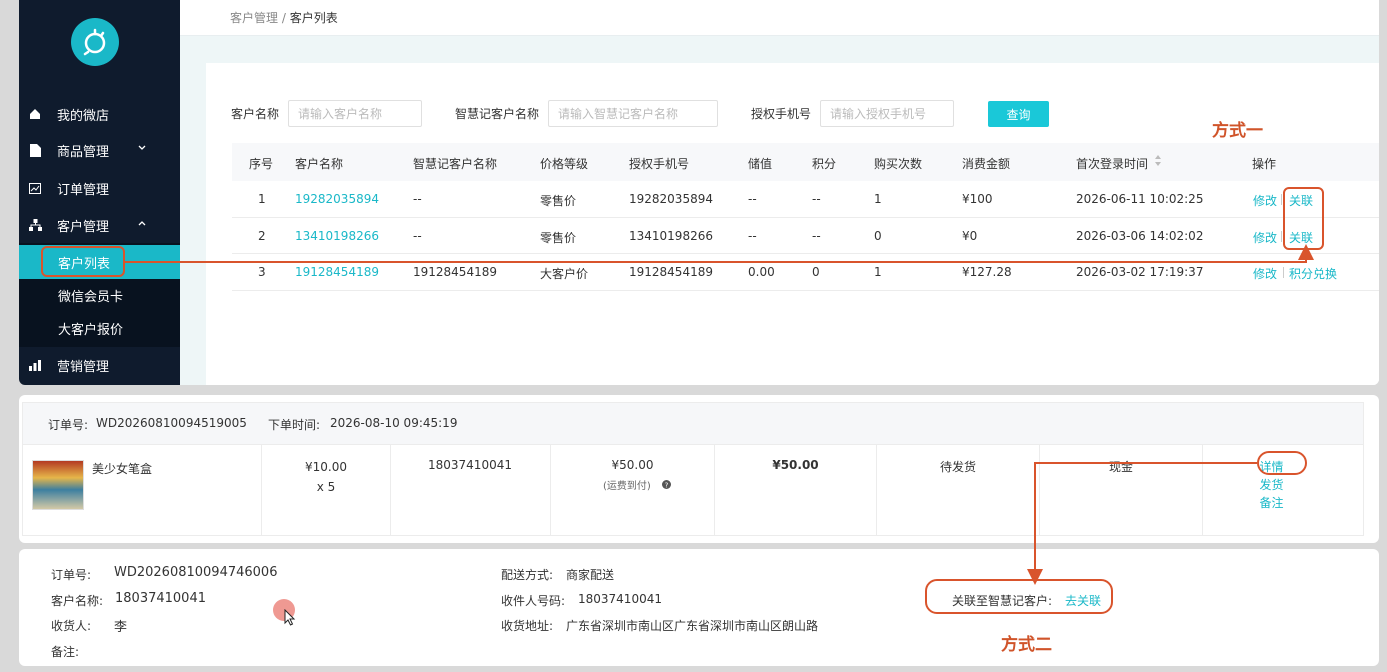 Image resolution: width=1387 pixels, height=672 pixels. What do you see at coordinates (558, 201) in the screenshot?
I see `cell-level: 零售价` at bounding box center [558, 201].